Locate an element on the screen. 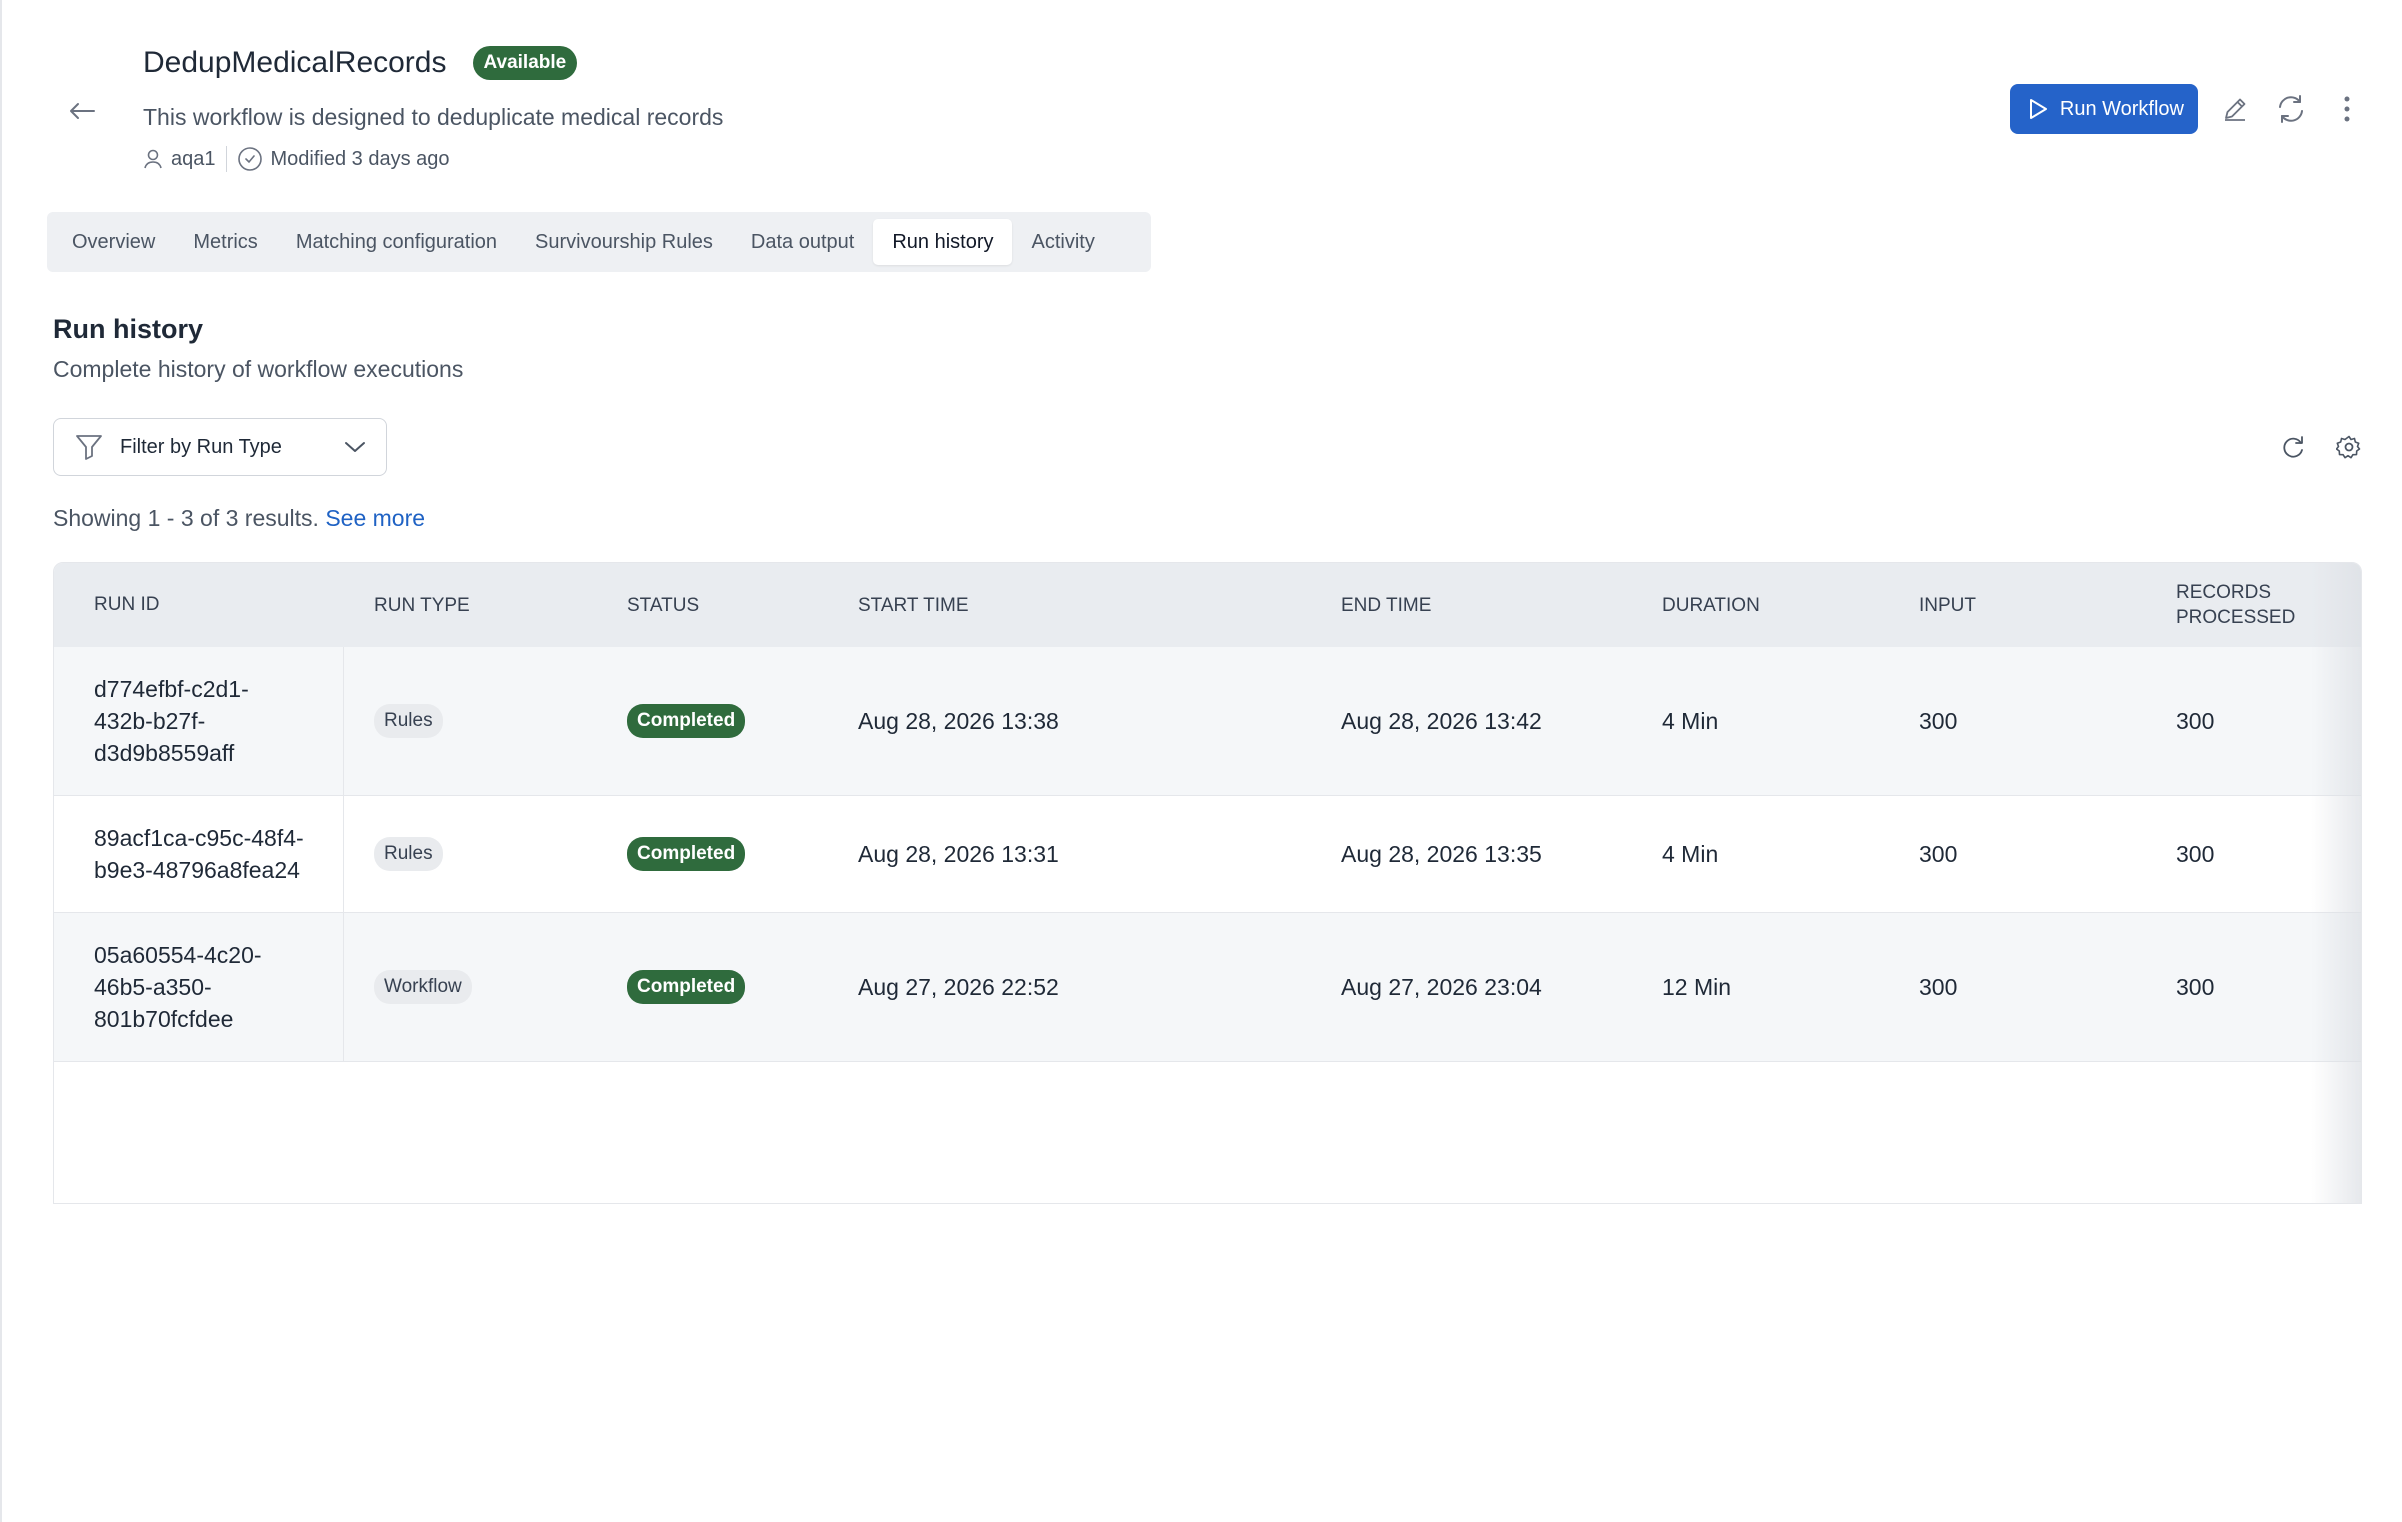 The image size is (2402, 1522). run-id-line: 432b-b27f- is located at coordinates (150, 721).